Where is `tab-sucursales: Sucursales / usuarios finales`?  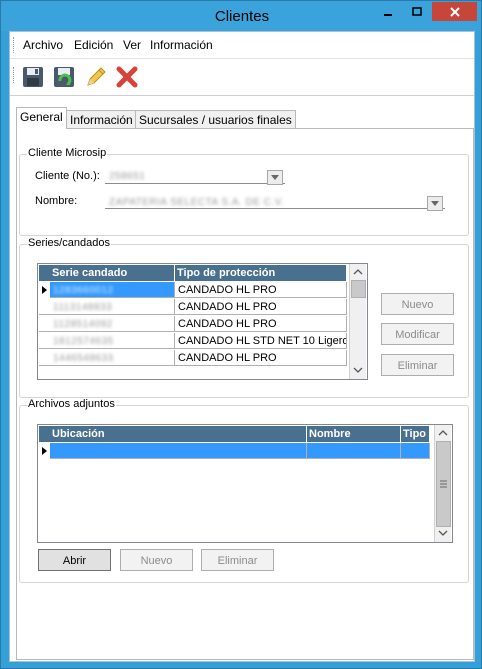 tab-sucursales: Sucursales / usuarios finales is located at coordinates (215, 119).